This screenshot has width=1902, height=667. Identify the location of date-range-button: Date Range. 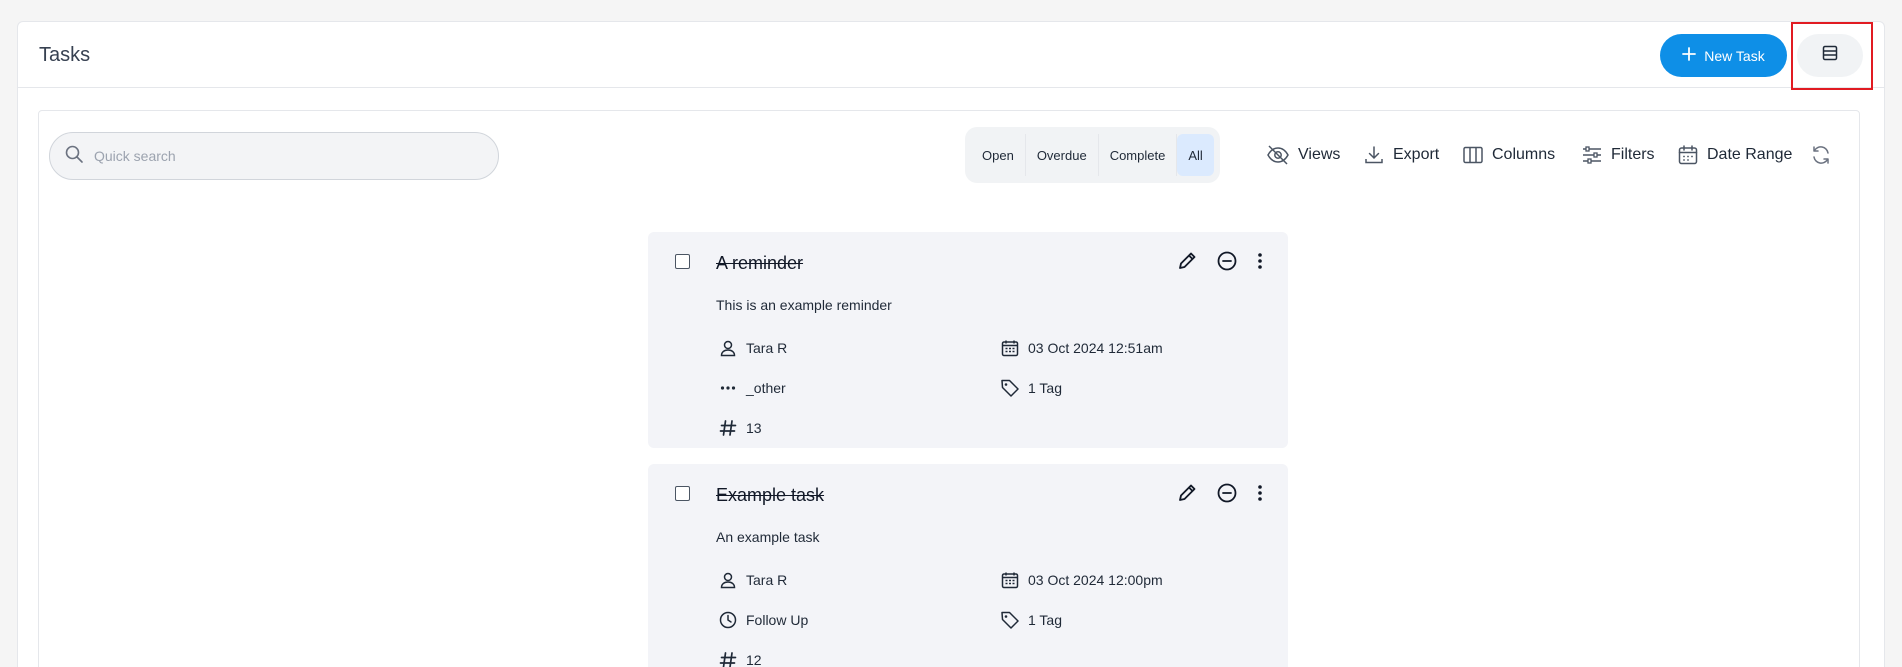
(1734, 155).